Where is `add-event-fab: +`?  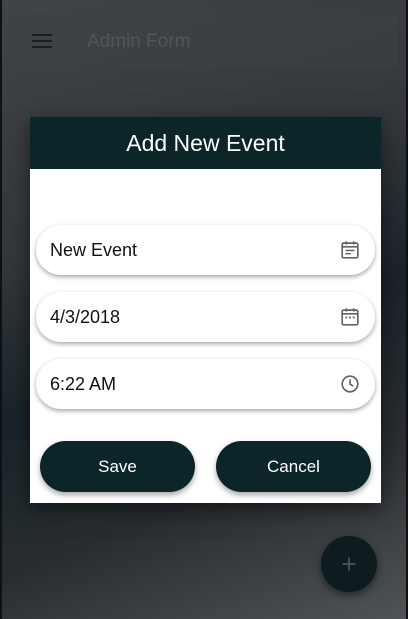 add-event-fab: + is located at coordinates (349, 564).